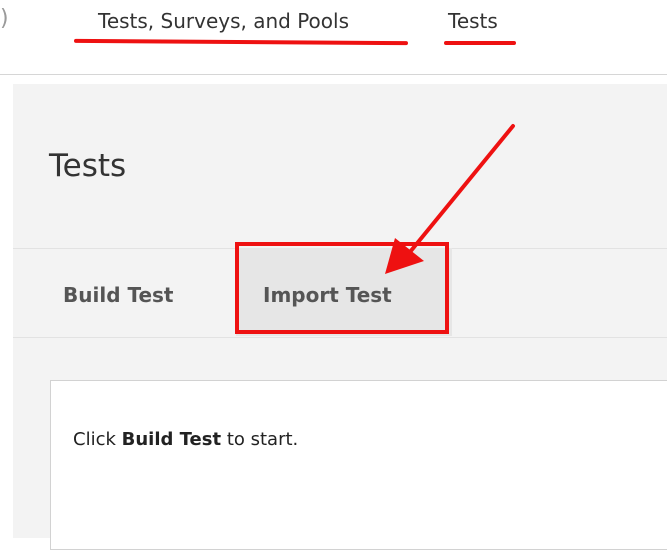 This screenshot has width=667, height=550. I want to click on page-title: Tests, so click(88, 166).